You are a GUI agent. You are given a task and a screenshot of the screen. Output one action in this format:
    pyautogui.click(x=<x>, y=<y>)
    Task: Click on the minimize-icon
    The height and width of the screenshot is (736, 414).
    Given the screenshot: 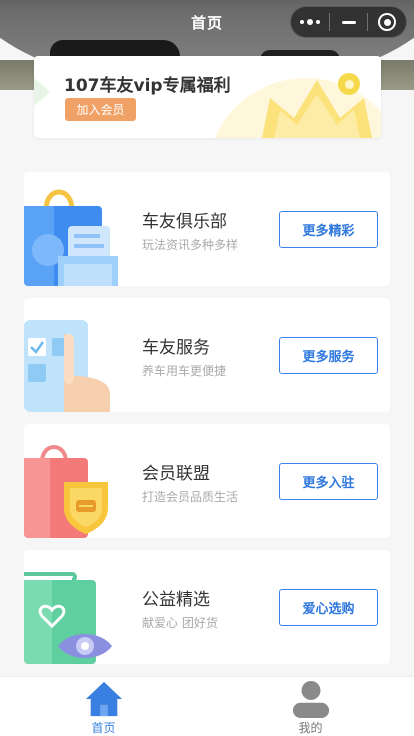 What is the action you would take?
    pyautogui.click(x=348, y=22)
    